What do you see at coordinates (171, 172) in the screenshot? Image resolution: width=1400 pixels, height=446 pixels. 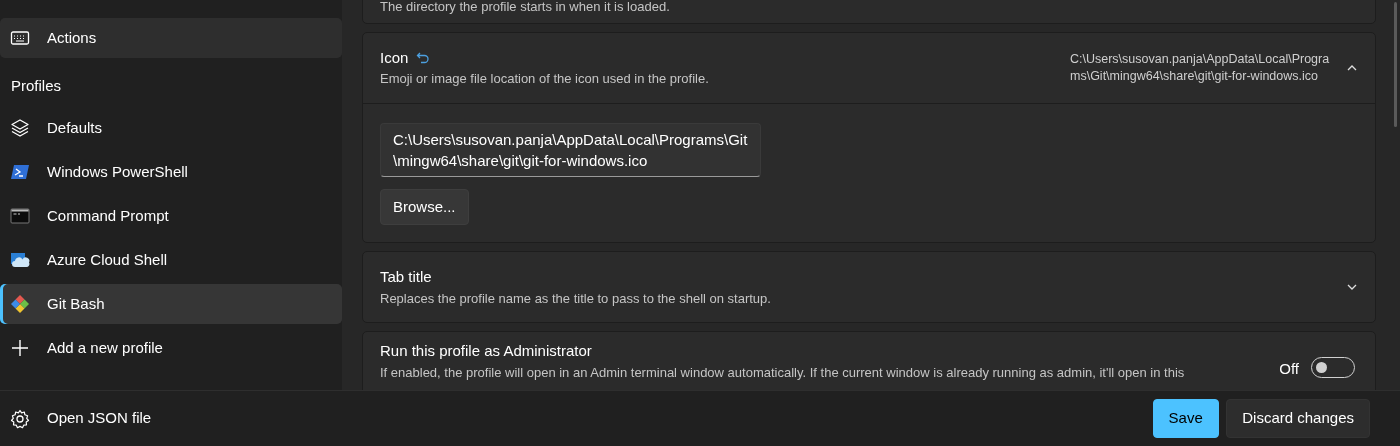 I see `sidebar-item: Windows PowerShell` at bounding box center [171, 172].